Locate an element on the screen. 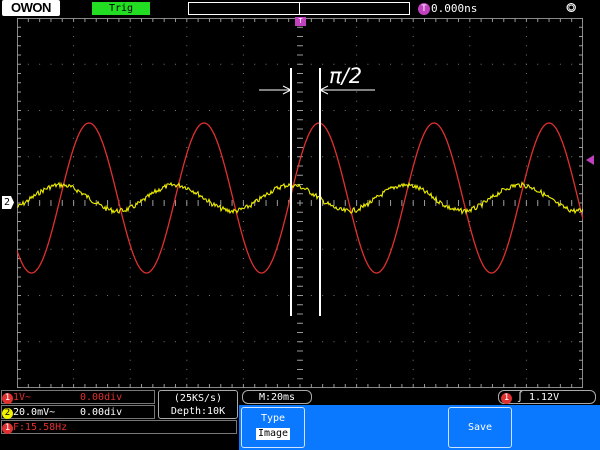 This screenshot has width=600, height=450. status-bar: OWON Trig T 0.000ns ⭗ is located at coordinates (300, 8).